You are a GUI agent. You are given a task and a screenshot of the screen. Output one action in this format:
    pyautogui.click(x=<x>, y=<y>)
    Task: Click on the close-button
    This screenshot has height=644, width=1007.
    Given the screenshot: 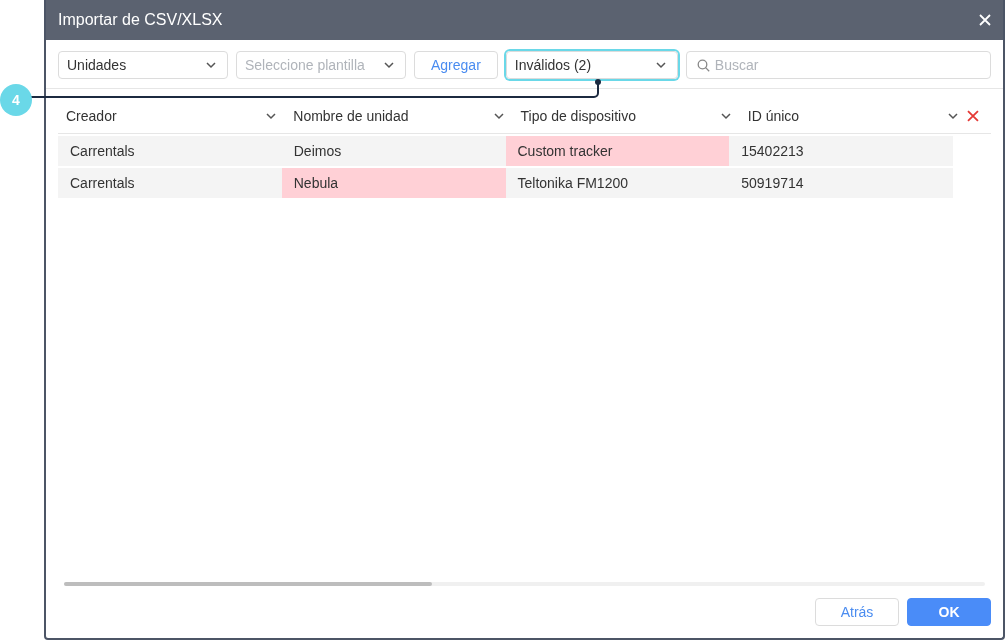 What is the action you would take?
    pyautogui.click(x=985, y=20)
    